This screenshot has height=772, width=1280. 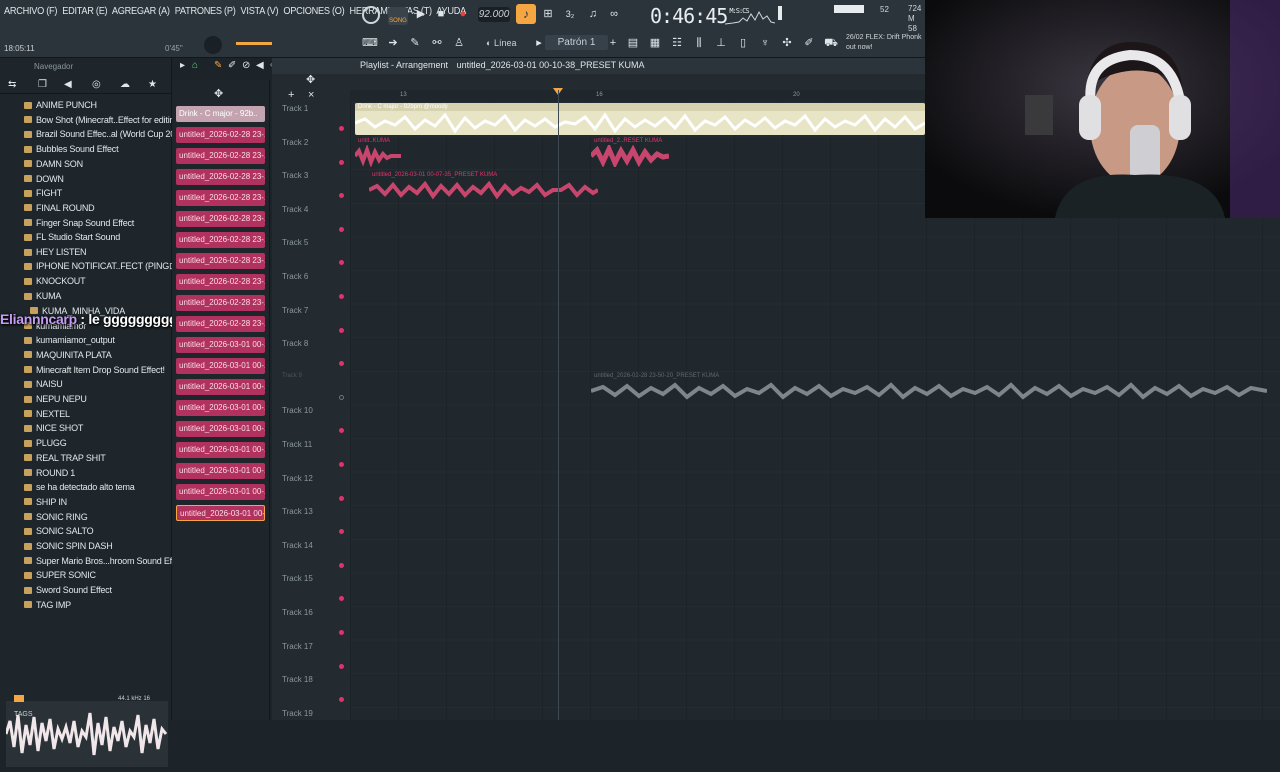 What do you see at coordinates (49, 473) in the screenshot?
I see `browser-item: ROUND 1` at bounding box center [49, 473].